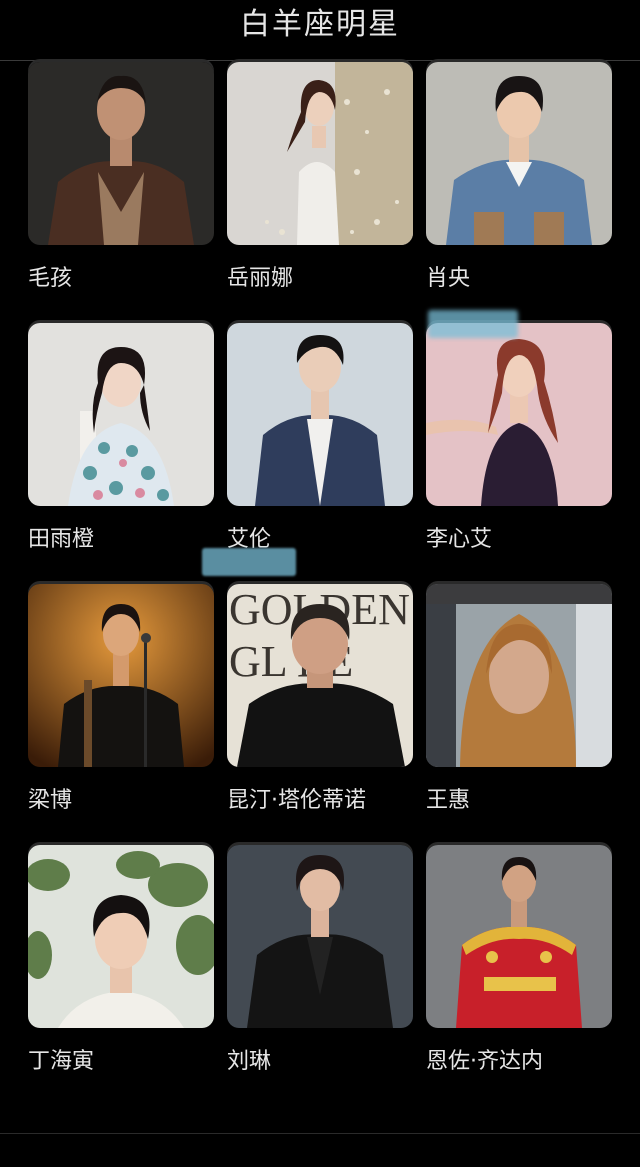 This screenshot has width=640, height=1167. I want to click on star-card: GOLDEN GL BE 昆汀·塔伦蒂诺, so click(320, 714).